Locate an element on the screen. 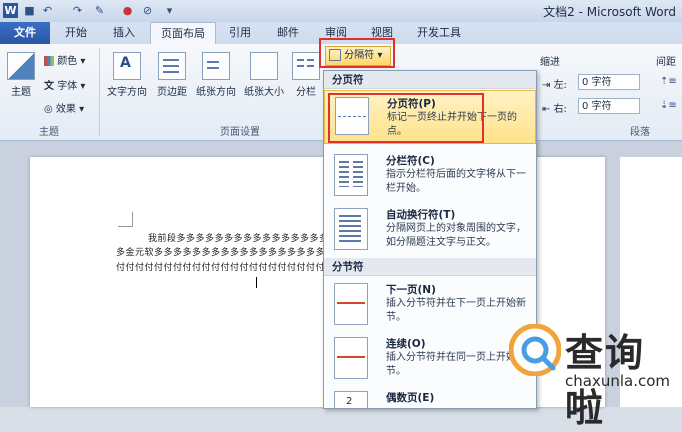  page-break-highlight-box is located at coordinates (406, 118).